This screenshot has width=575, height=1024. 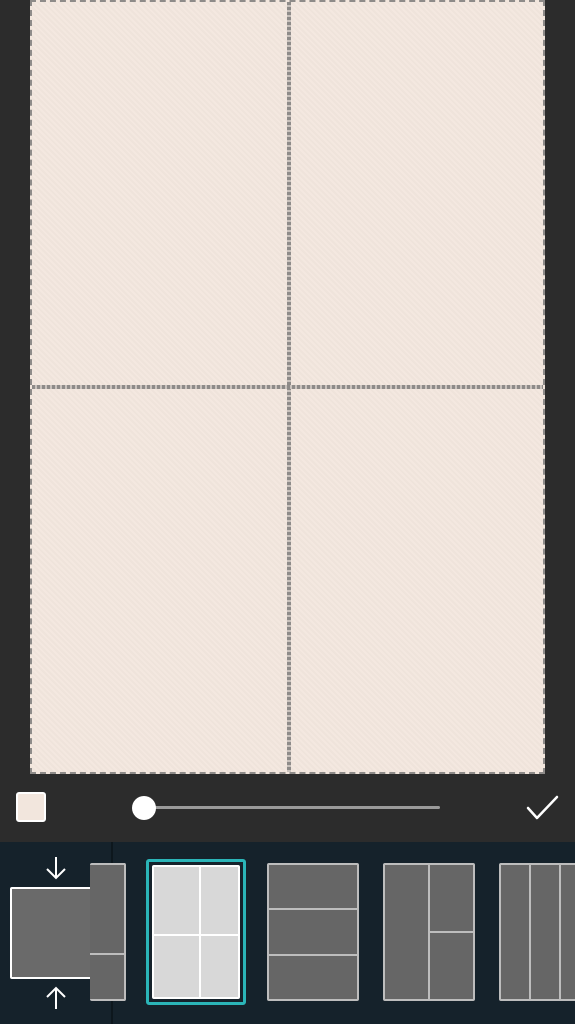 What do you see at coordinates (31, 807) in the screenshot?
I see `background-color-swatch` at bounding box center [31, 807].